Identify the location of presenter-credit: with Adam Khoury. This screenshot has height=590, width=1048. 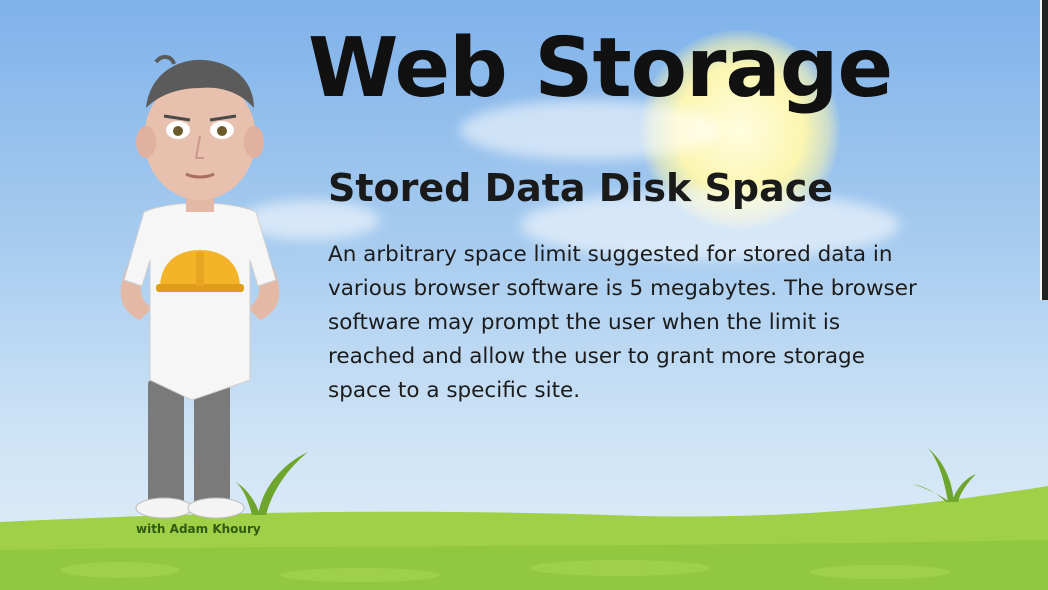
(198, 529).